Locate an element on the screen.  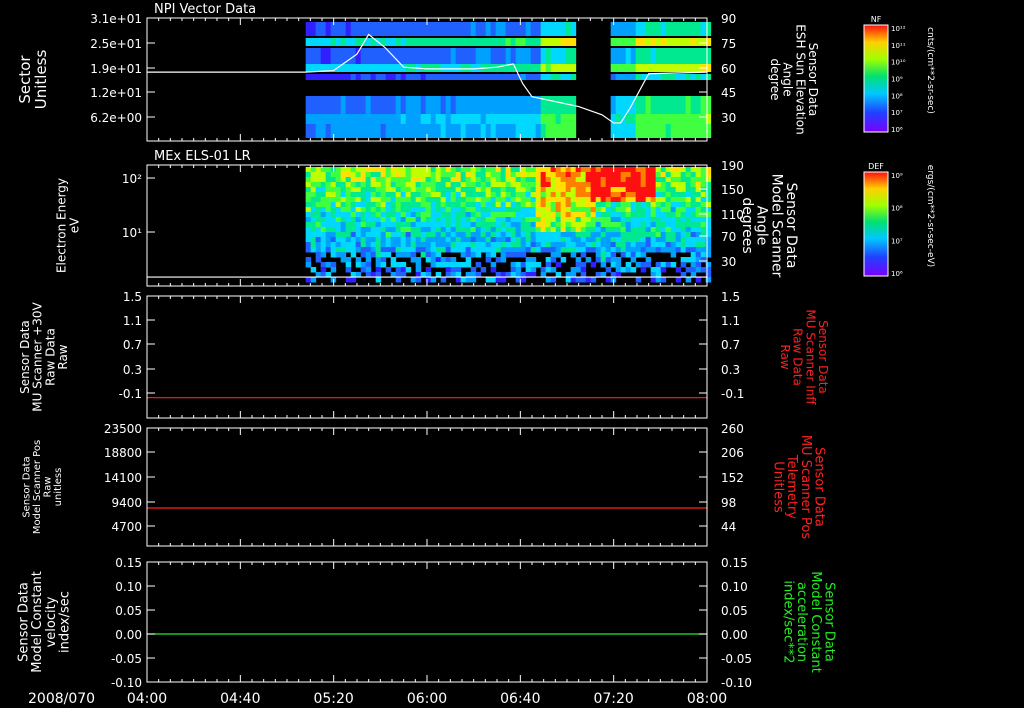
time-axis: 04:00 04:40 05:20 06:00 06:40 07:20 08:00 is located at coordinates (427, 699).